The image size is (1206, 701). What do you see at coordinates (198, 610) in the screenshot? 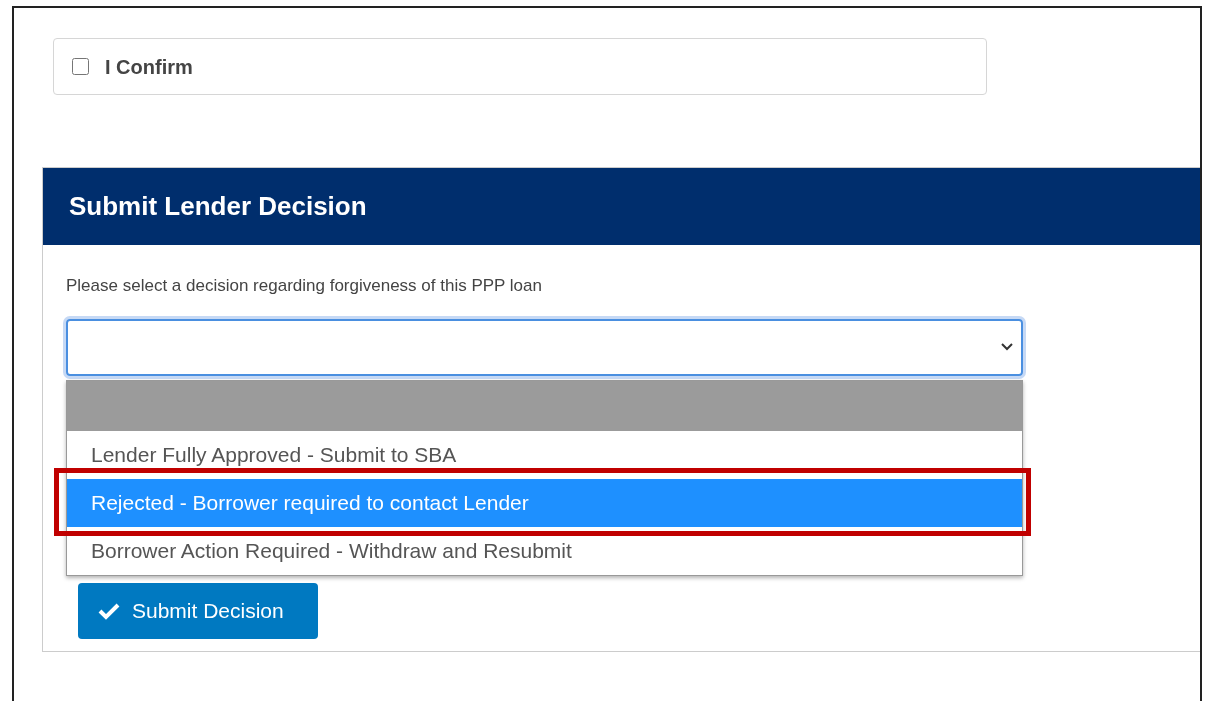
I see `submit-decision-button: Submit Decision` at bounding box center [198, 610].